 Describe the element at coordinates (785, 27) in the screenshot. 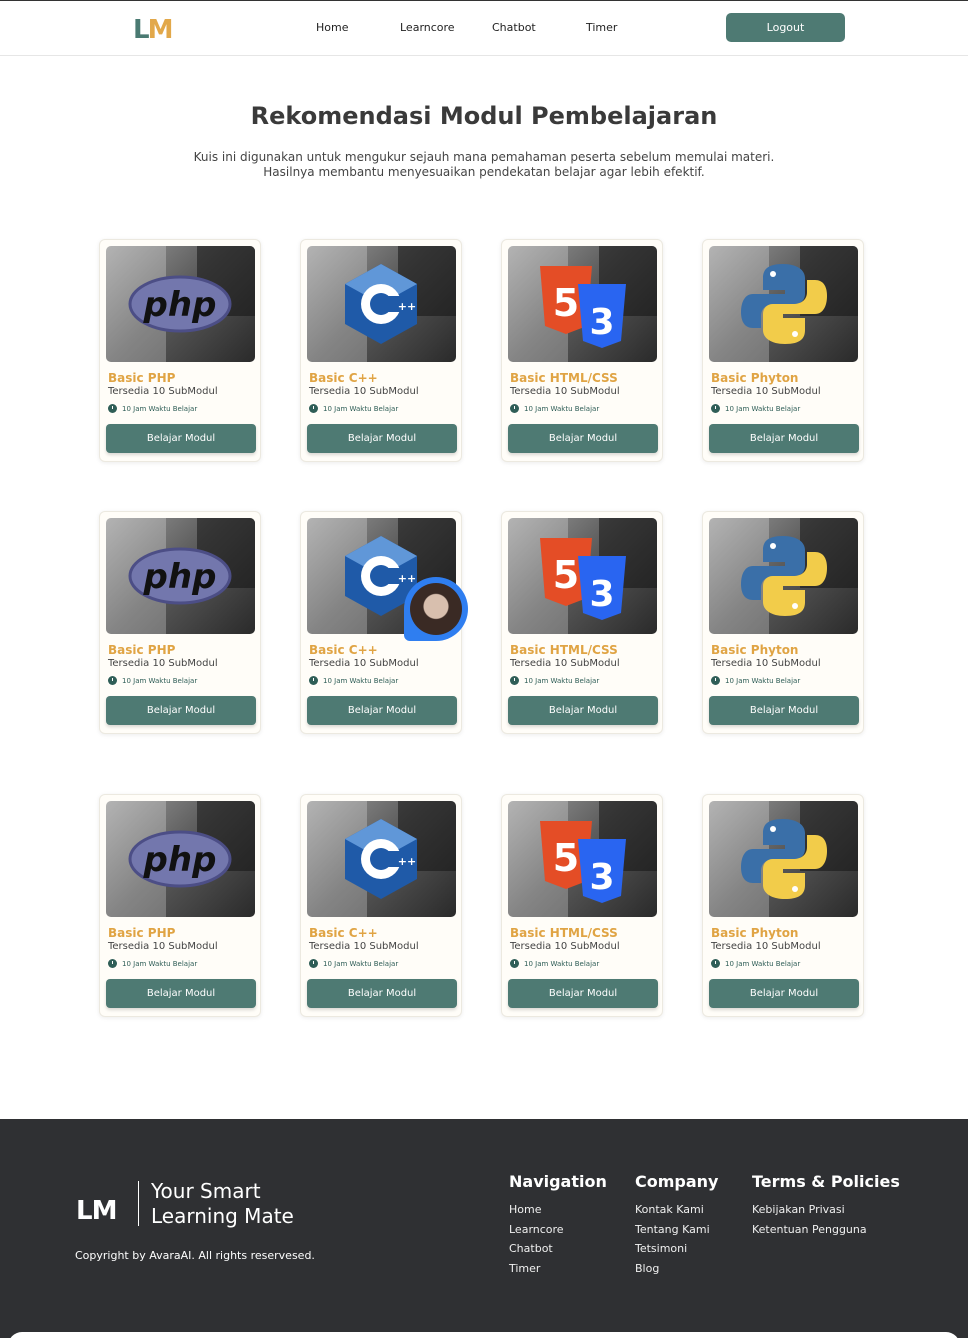

I see `logout-button: Logout` at that location.